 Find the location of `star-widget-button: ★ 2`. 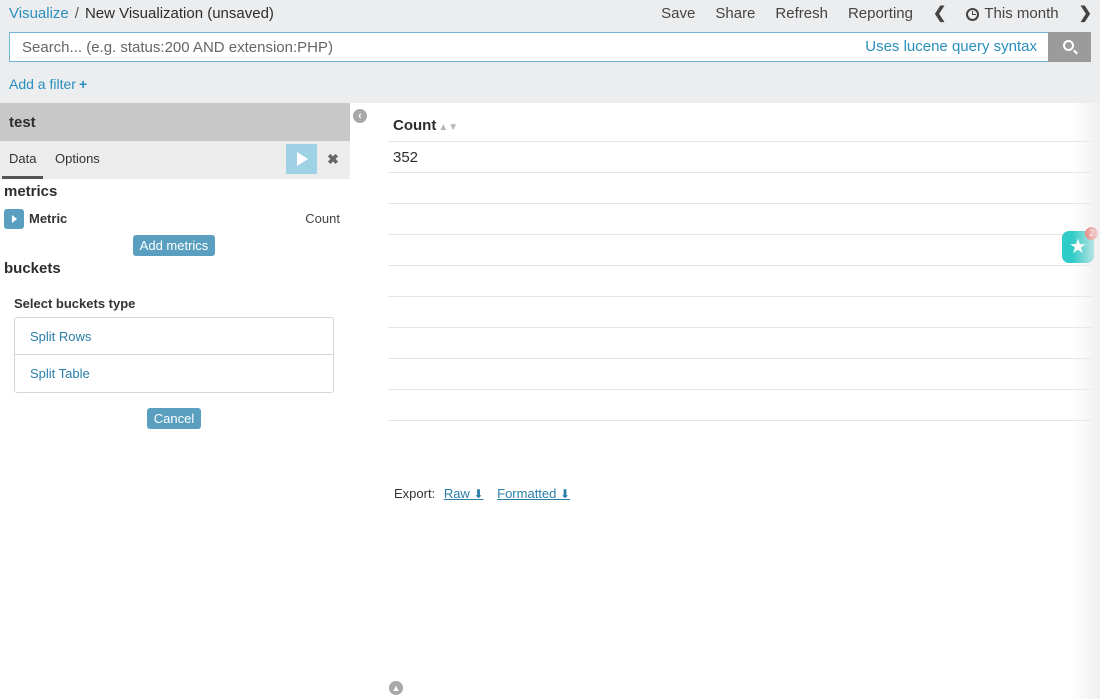

star-widget-button: ★ 2 is located at coordinates (1080, 245).